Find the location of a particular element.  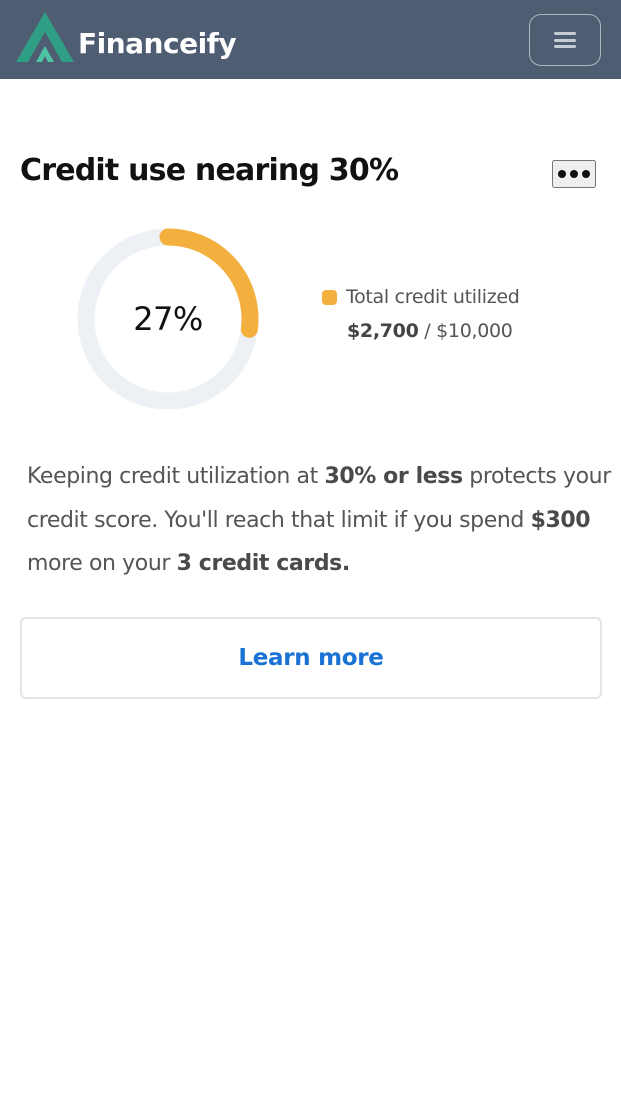

card-title: Credit use nearing 30% is located at coordinates (209, 170).